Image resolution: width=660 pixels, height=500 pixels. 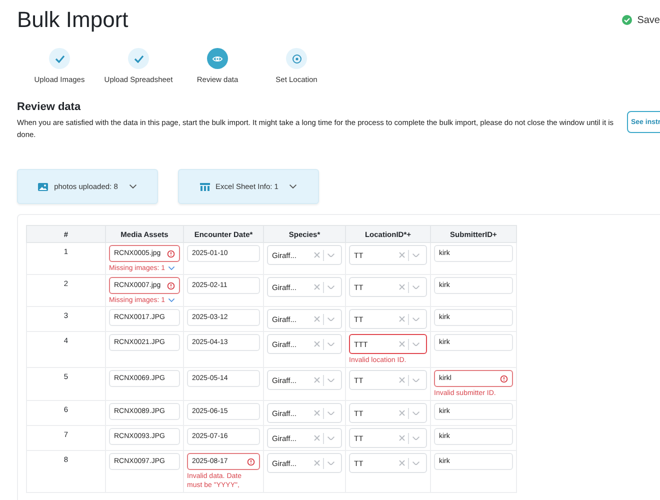 What do you see at coordinates (43, 186) in the screenshot?
I see `image-icon` at bounding box center [43, 186].